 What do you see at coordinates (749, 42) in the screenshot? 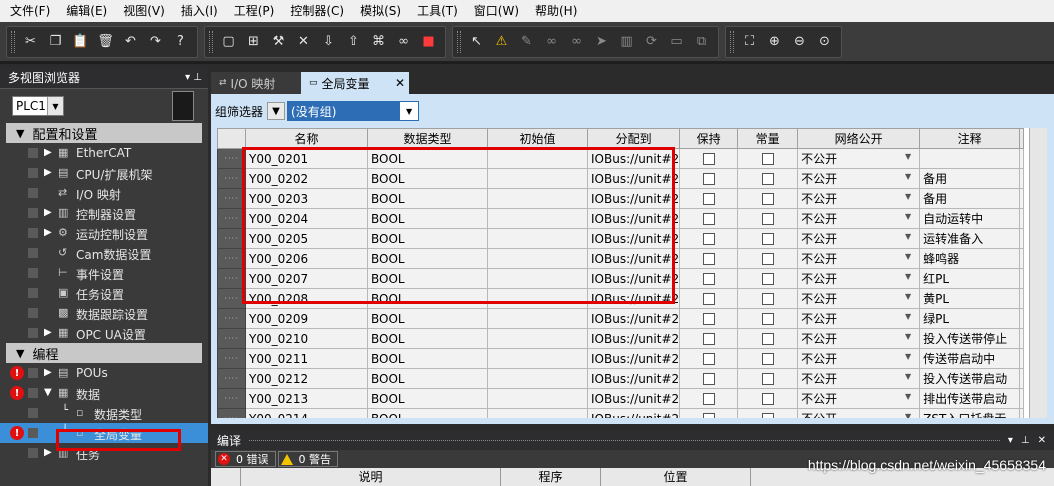
I see `fit-icon: ⛶` at bounding box center [749, 42].